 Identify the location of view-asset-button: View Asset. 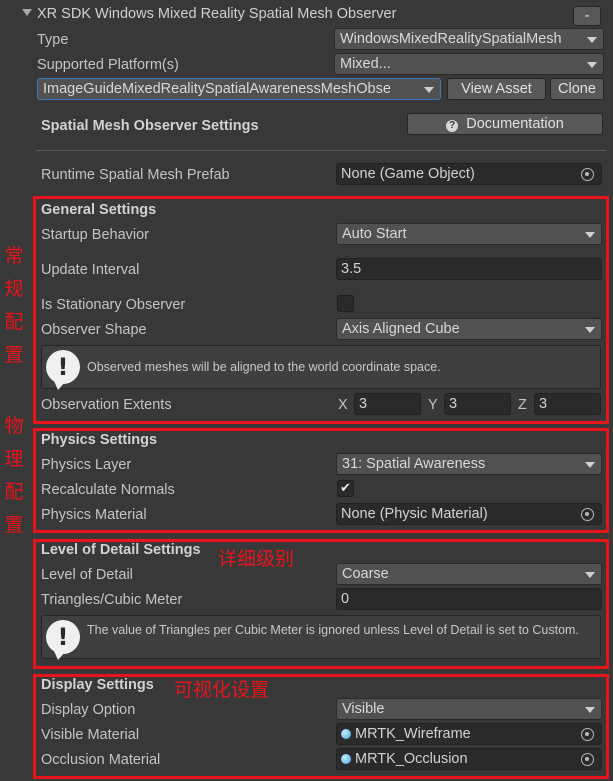
(496, 89).